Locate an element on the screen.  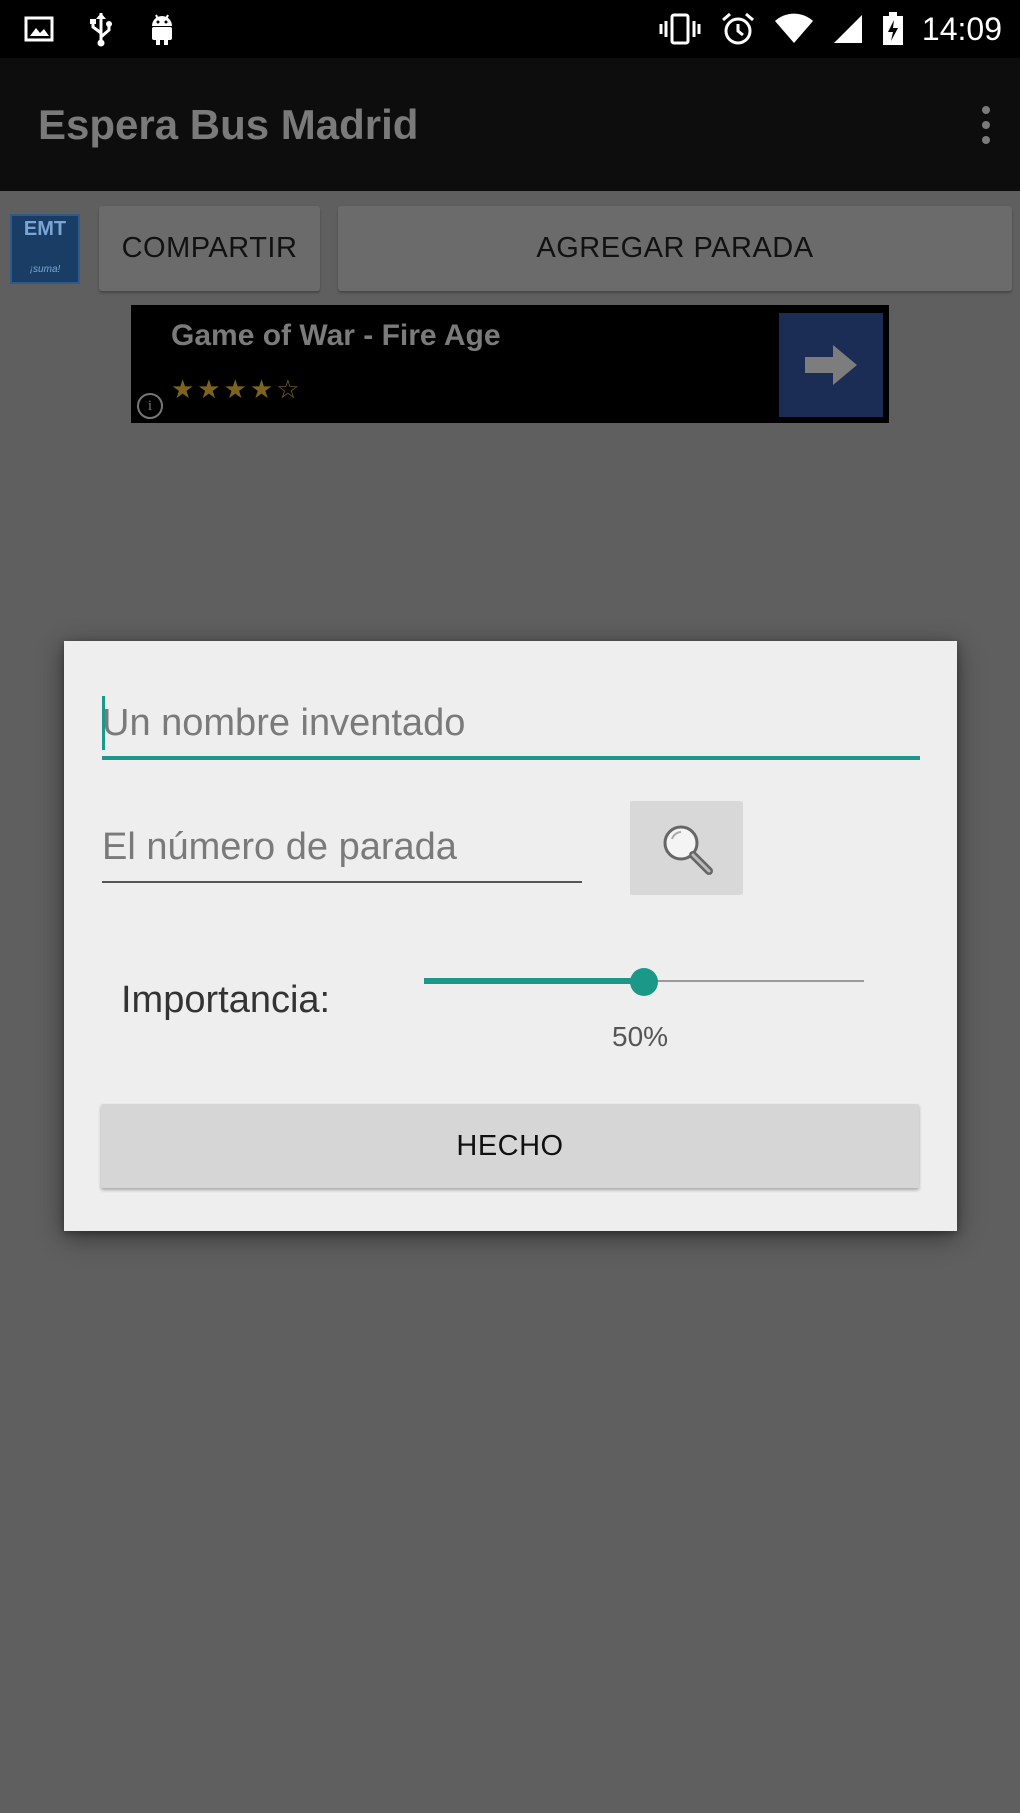
ad-title: Game of War - Fire Age is located at coordinates (336, 335).